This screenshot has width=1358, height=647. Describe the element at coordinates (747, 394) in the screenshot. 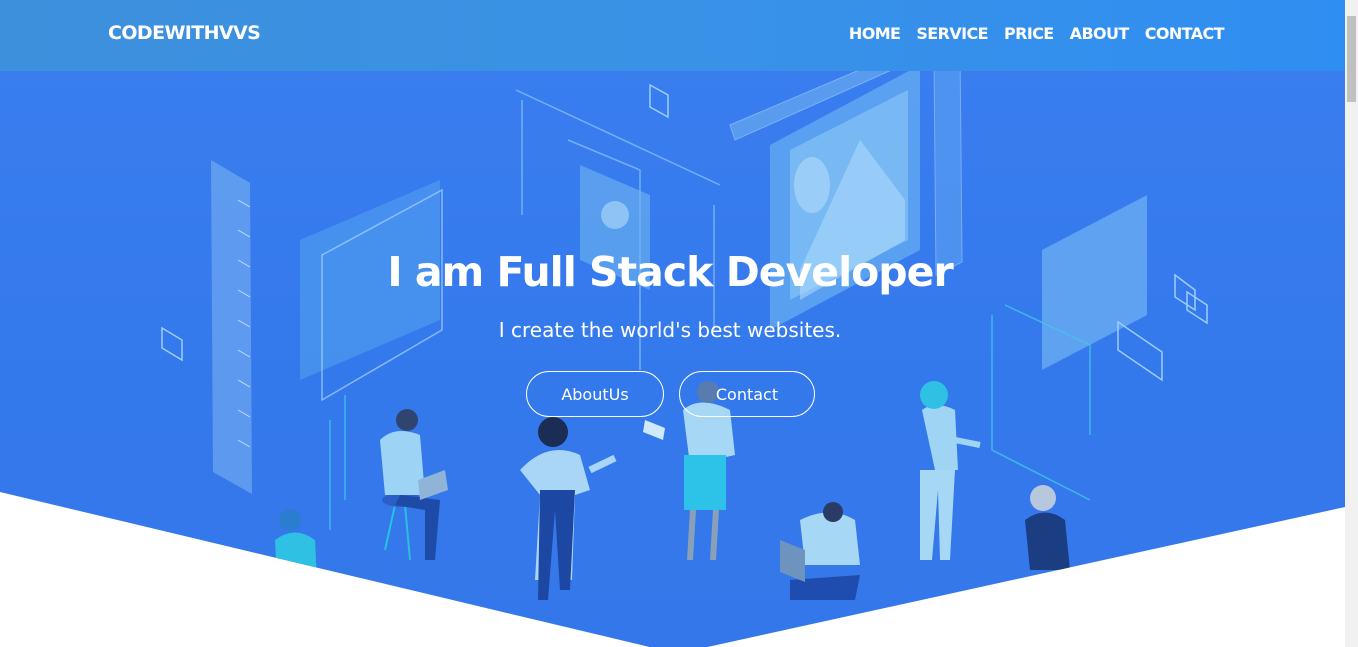

I see `contact-button: Contact` at that location.